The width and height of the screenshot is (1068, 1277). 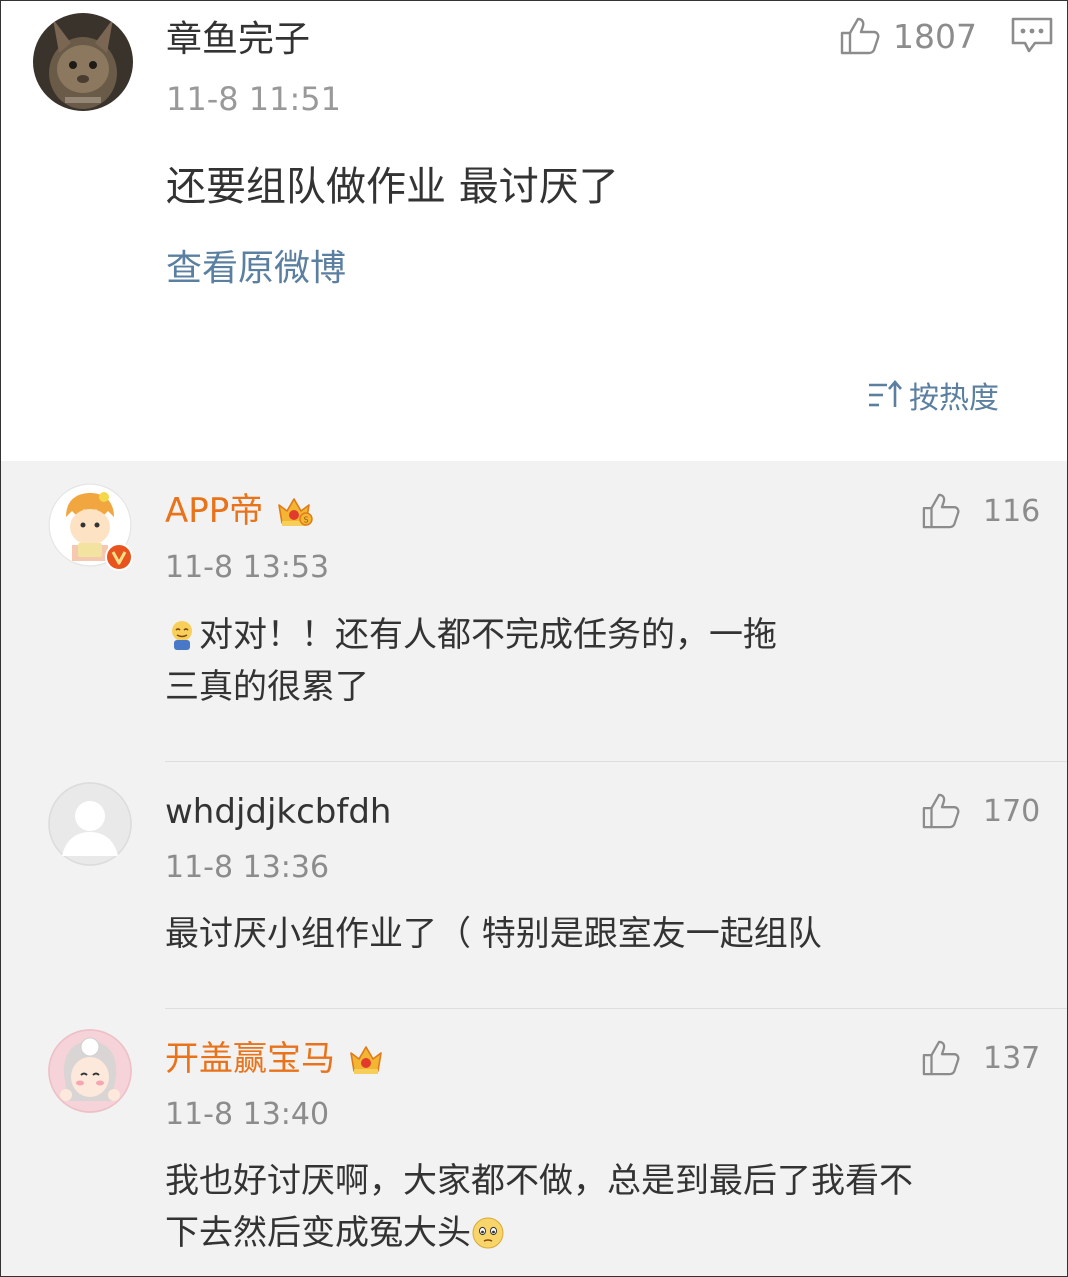 I want to click on comment-text-line1: 最讨厌小组作业了（ 特别是跟室友一起组队, so click(x=493, y=934).